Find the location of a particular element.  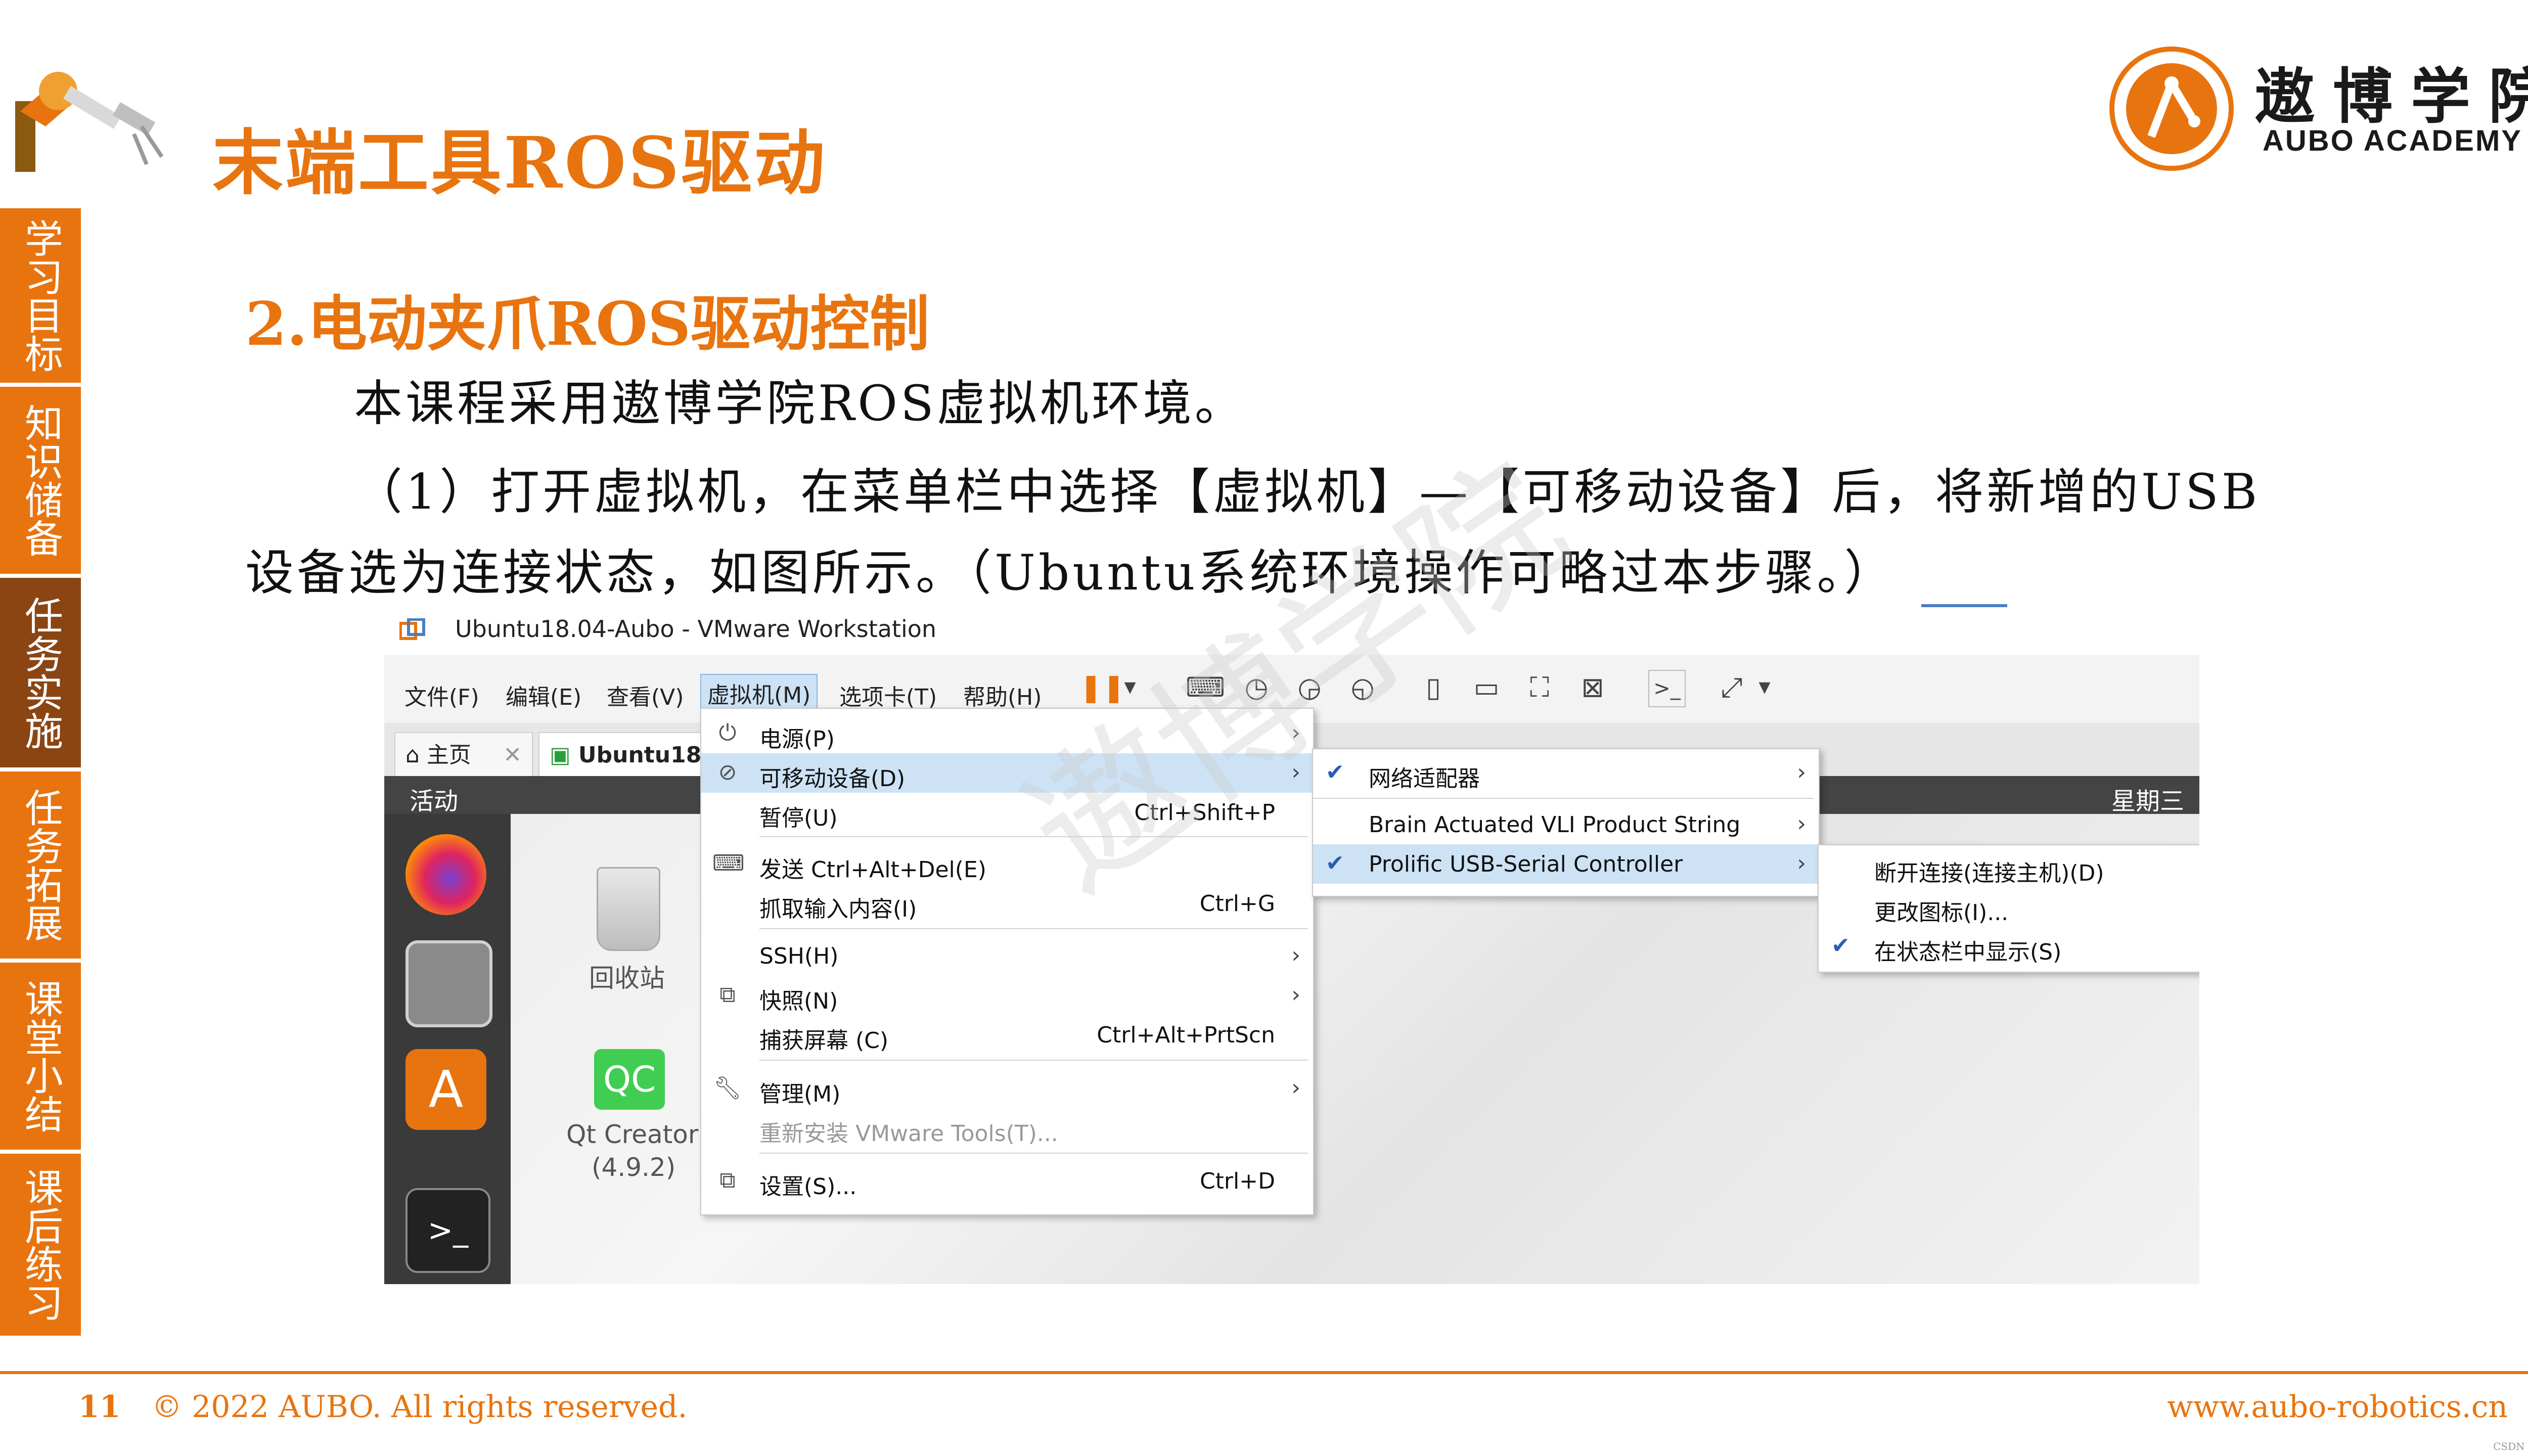

menu-tabs: 选项卡(T) is located at coordinates (888, 695).